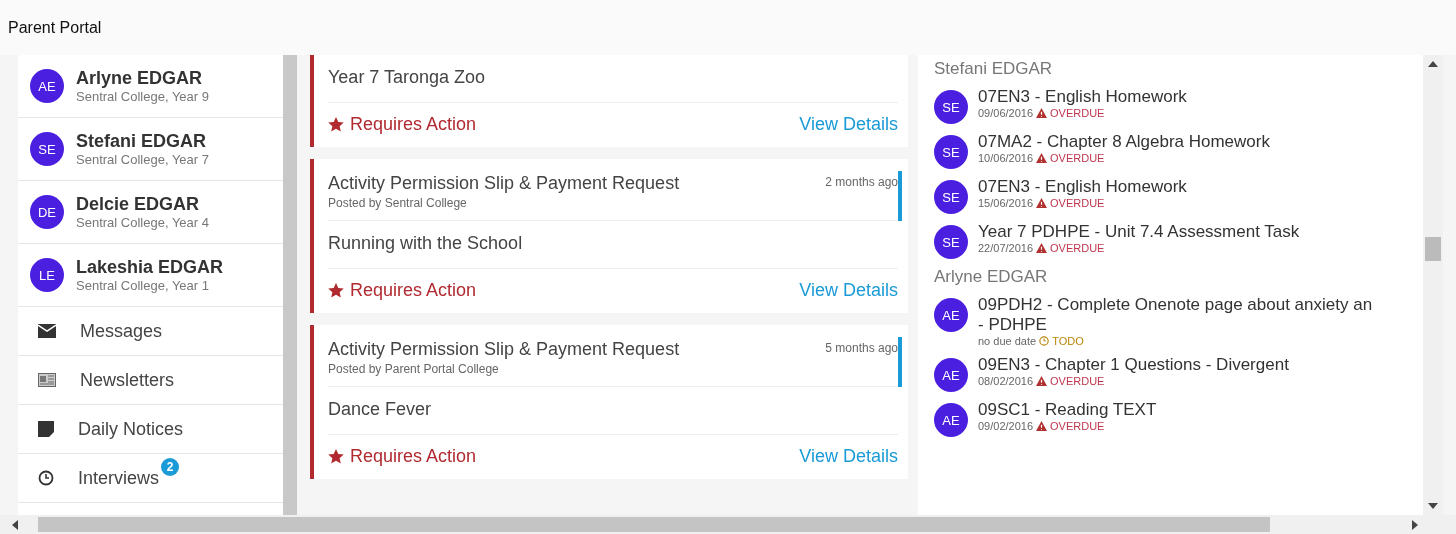  What do you see at coordinates (613, 411) in the screenshot?
I see `notice-body: Dance Fever` at bounding box center [613, 411].